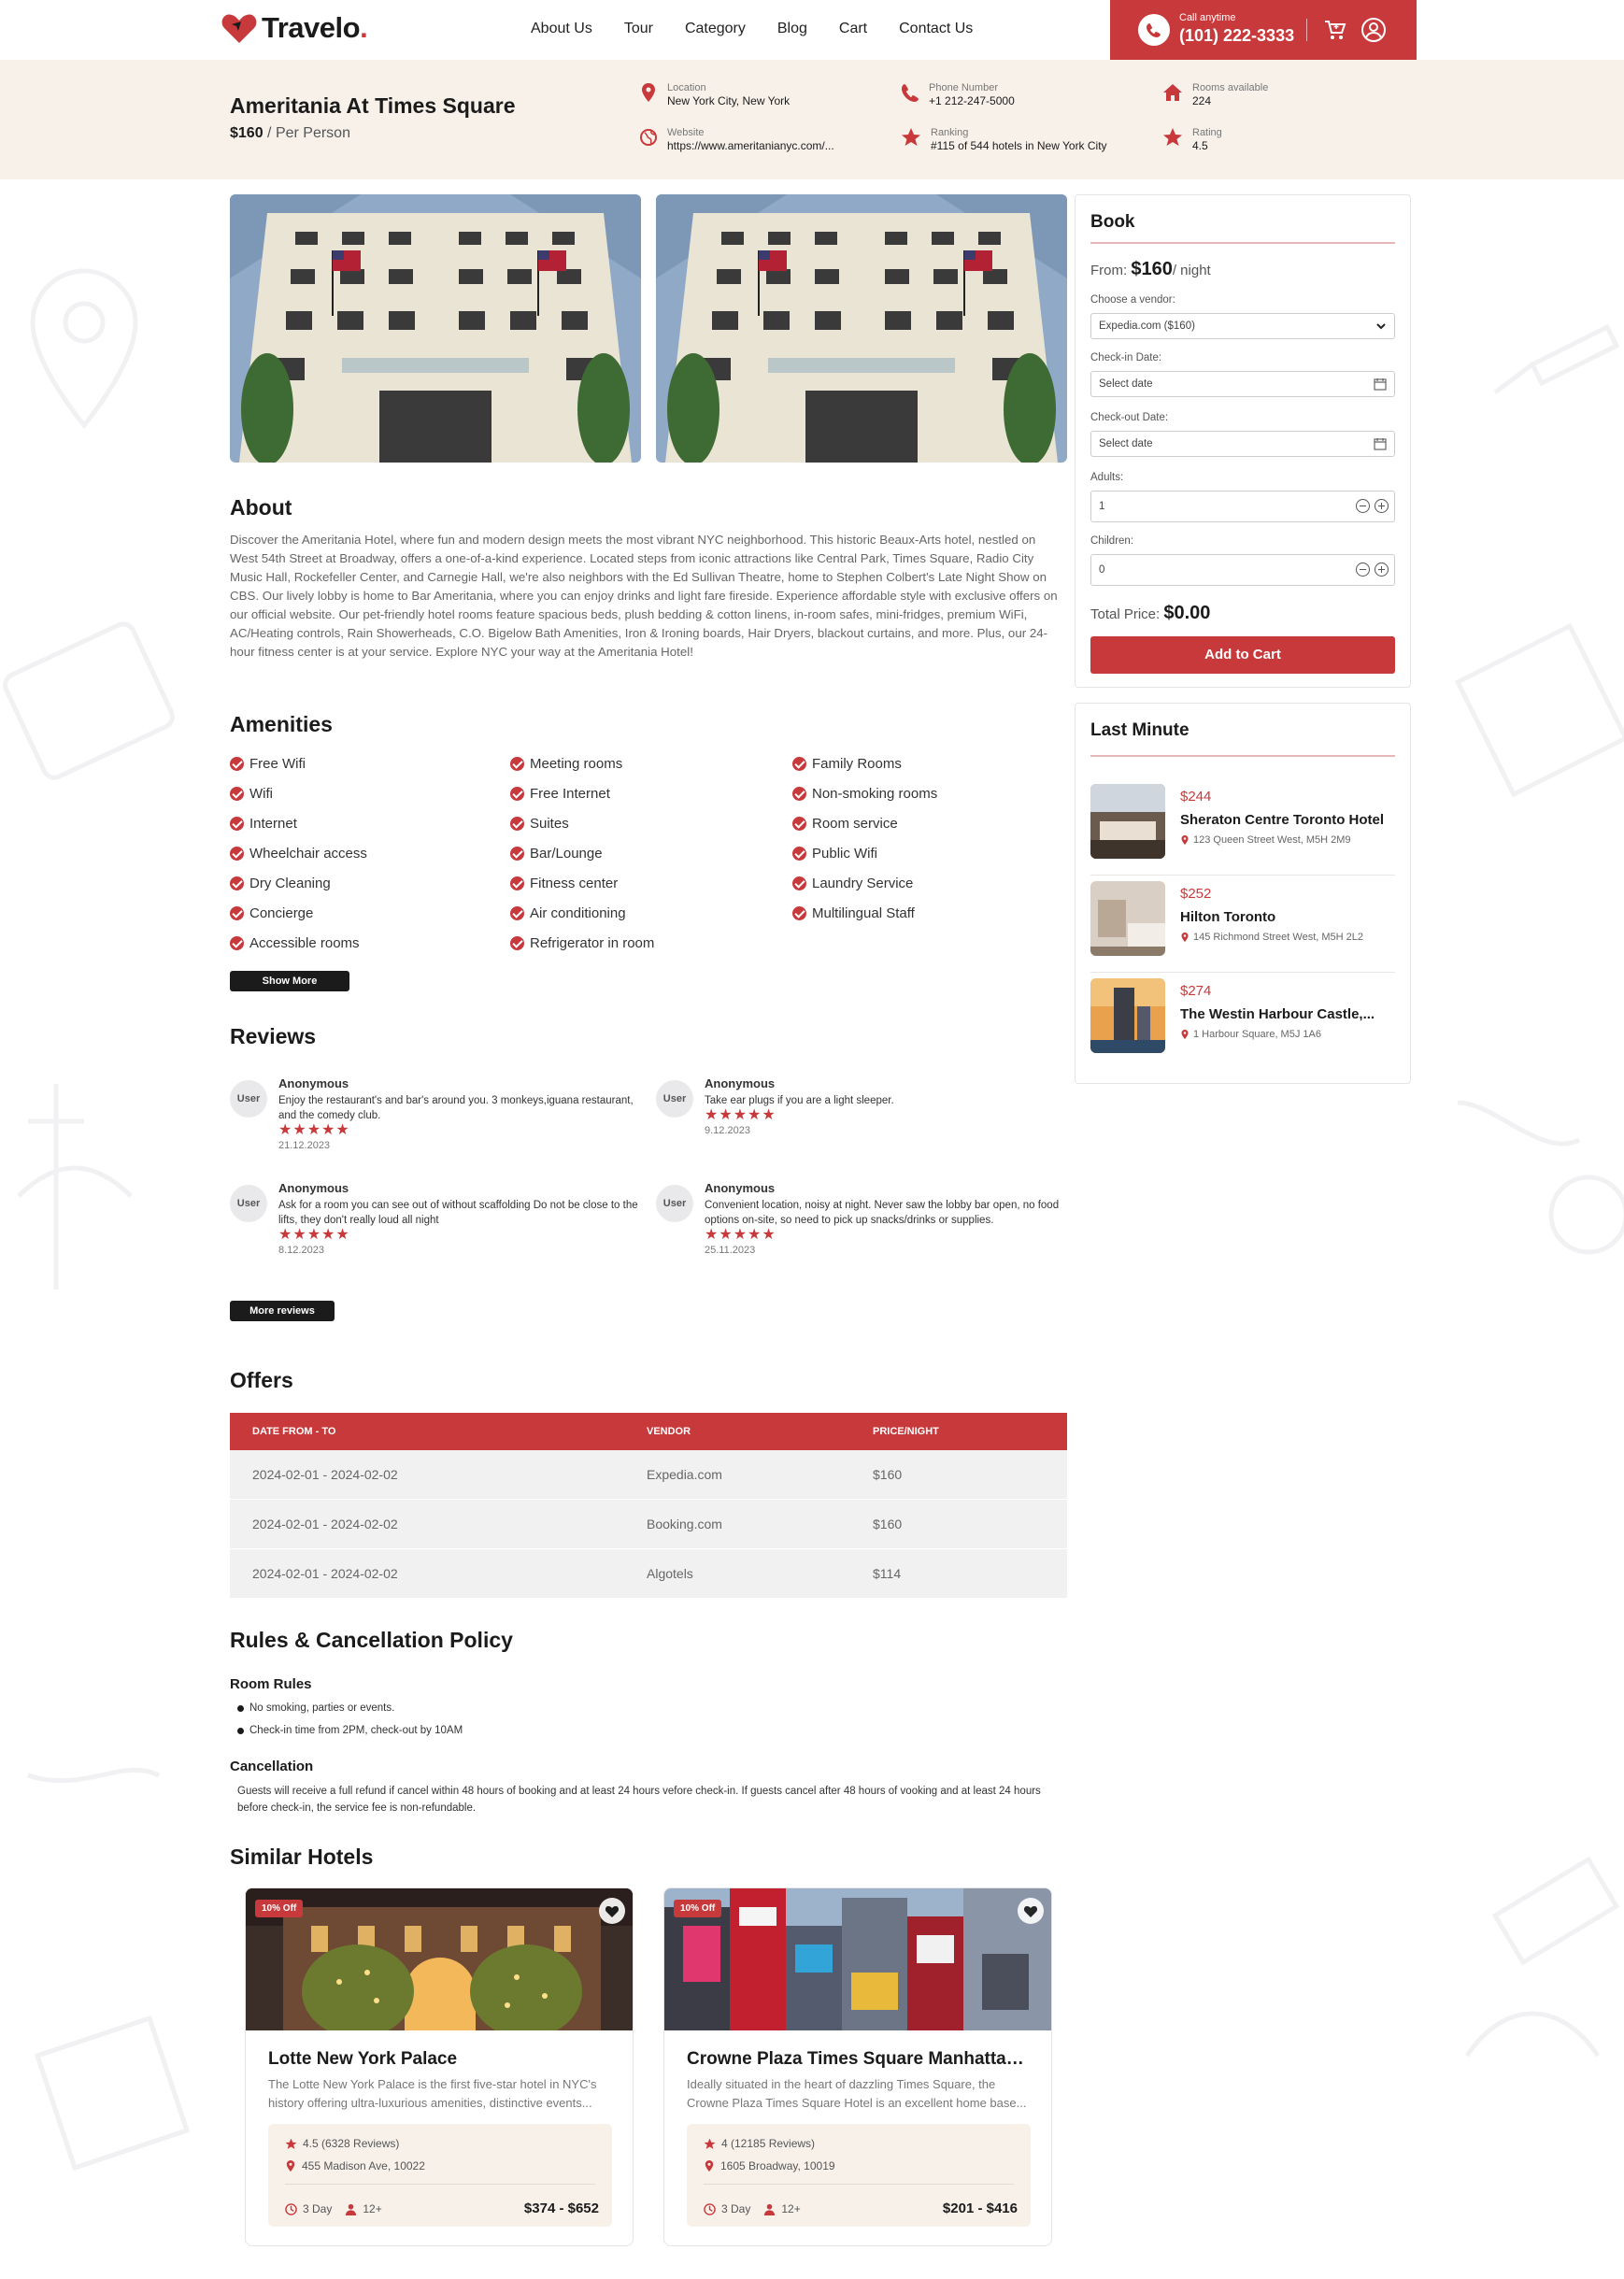  What do you see at coordinates (730, 1250) in the screenshot?
I see `review-date: 25.11.2023` at bounding box center [730, 1250].